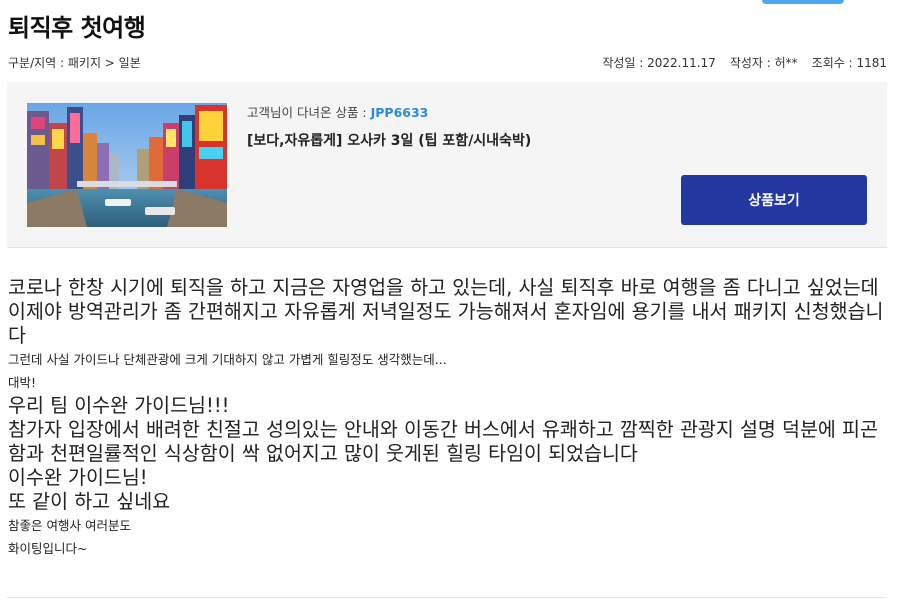 This screenshot has width=900, height=602. What do you see at coordinates (22, 382) in the screenshot?
I see `review-paragraph: 대박!` at bounding box center [22, 382].